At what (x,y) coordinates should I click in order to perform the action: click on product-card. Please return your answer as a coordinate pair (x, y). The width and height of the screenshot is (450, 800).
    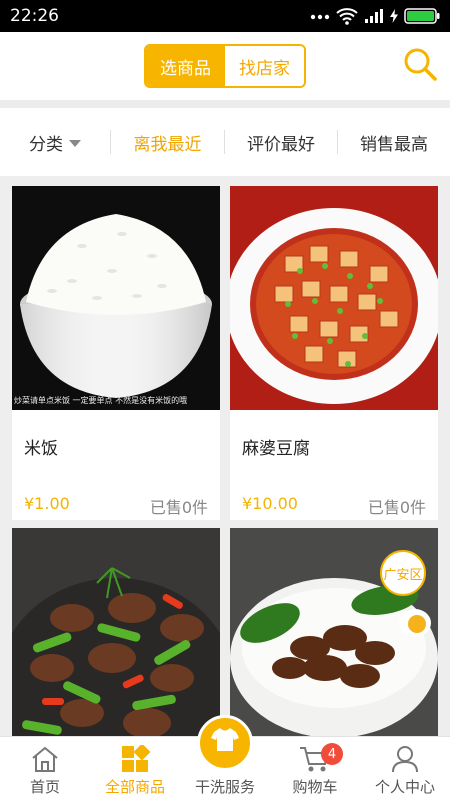
    Looking at the image, I should click on (116, 632).